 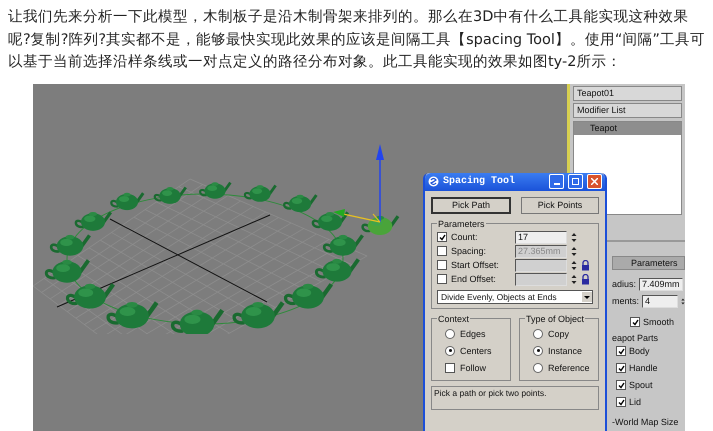 What do you see at coordinates (515, 398) in the screenshot?
I see `status-message: Pick a path or pick two points.` at bounding box center [515, 398].